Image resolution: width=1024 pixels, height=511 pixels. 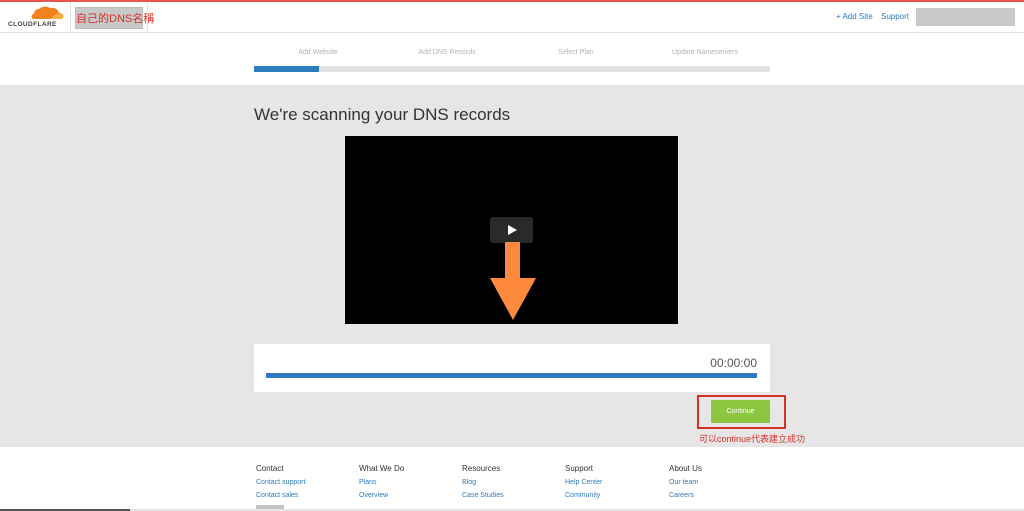 I want to click on footer-link-overview: Overview, so click(x=381, y=495).